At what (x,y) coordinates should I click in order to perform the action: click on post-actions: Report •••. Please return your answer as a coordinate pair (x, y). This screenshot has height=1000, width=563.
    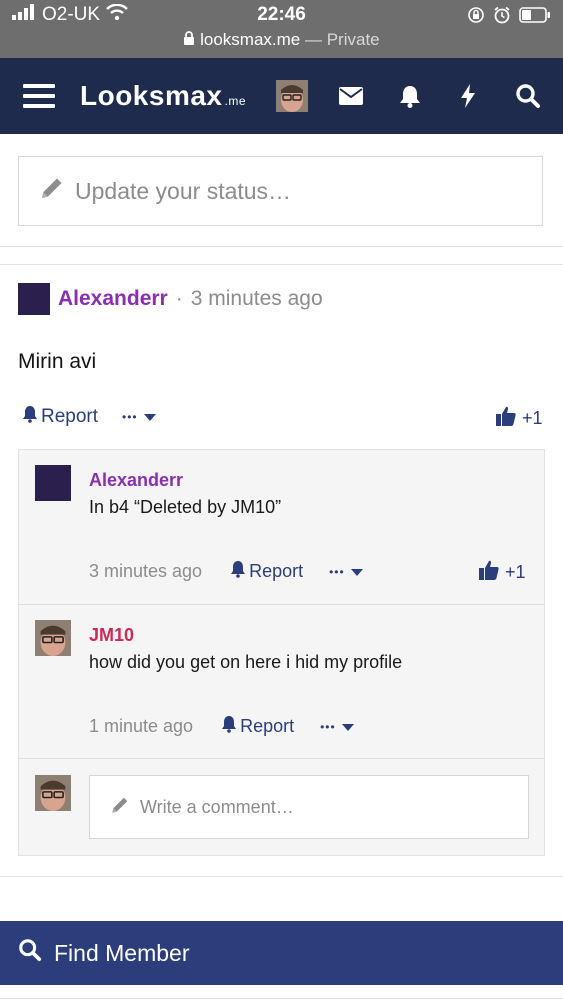
    Looking at the image, I should click on (89, 417).